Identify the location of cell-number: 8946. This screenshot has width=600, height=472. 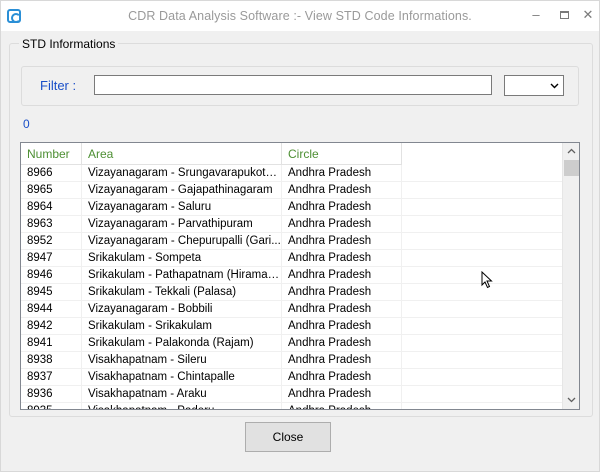
(51, 275).